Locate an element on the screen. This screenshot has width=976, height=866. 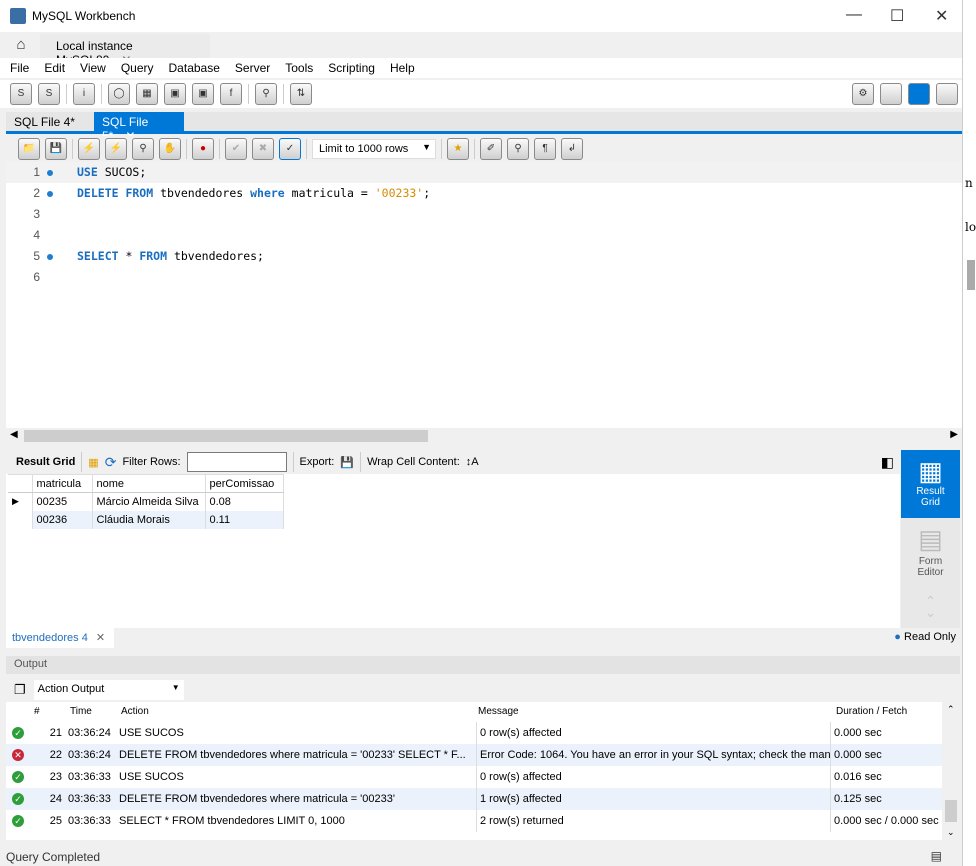
invisible-chars-icon: ¶ is located at coordinates (545, 149).